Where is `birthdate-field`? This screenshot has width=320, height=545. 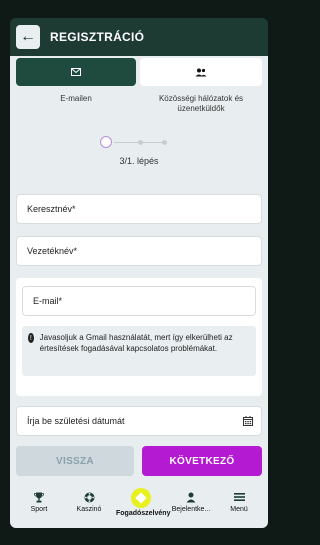
birthdate-field is located at coordinates (139, 421).